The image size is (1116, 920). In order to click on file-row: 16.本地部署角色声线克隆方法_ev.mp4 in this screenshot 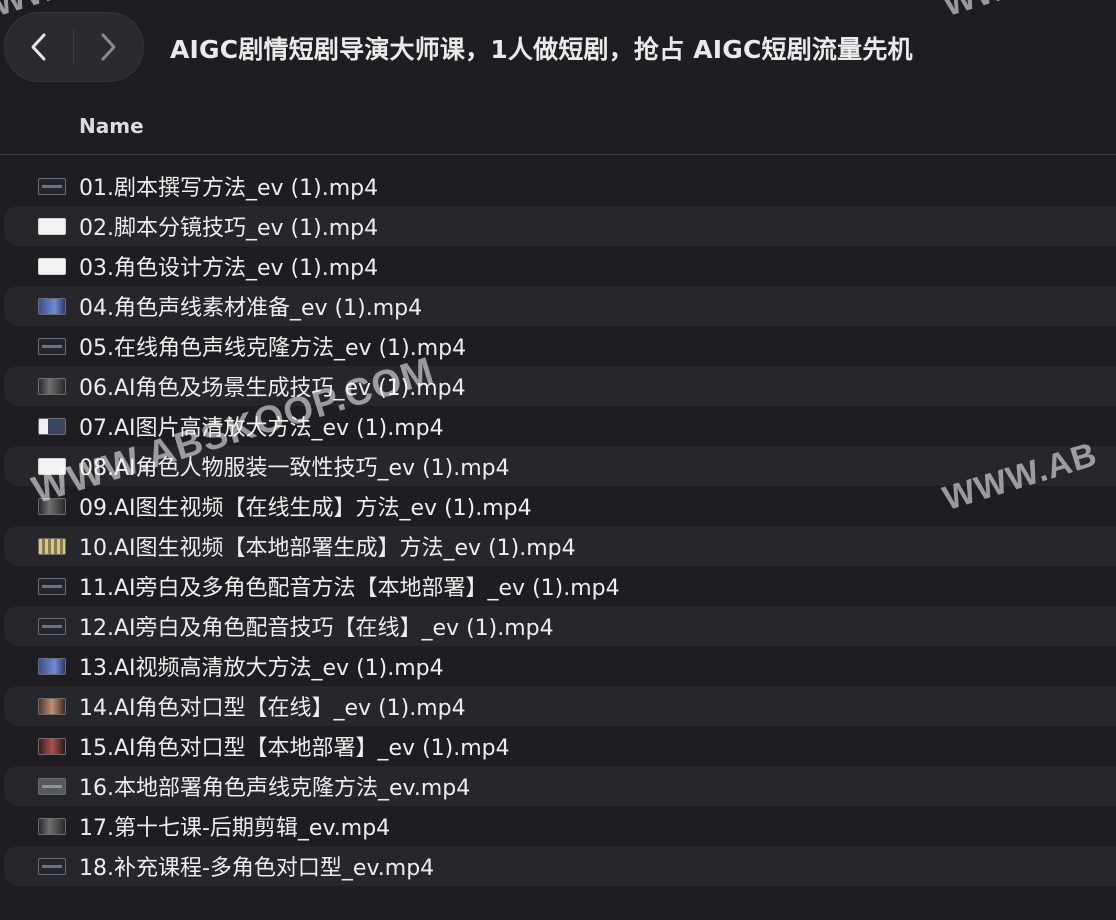, I will do `click(560, 786)`.